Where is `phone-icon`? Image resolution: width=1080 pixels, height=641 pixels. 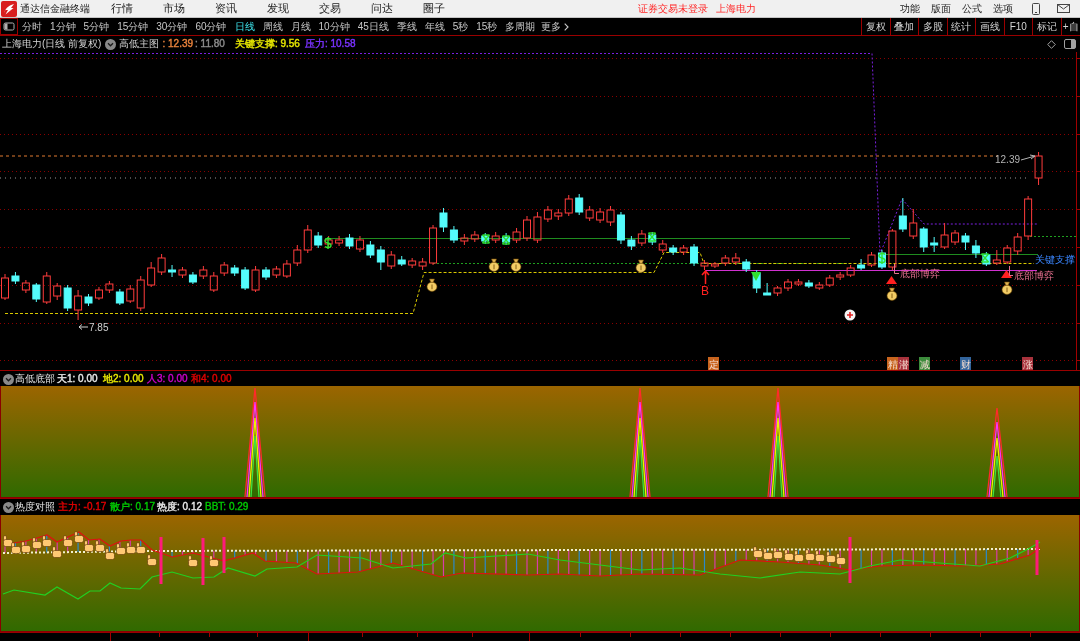
phone-icon is located at coordinates (1036, 8).